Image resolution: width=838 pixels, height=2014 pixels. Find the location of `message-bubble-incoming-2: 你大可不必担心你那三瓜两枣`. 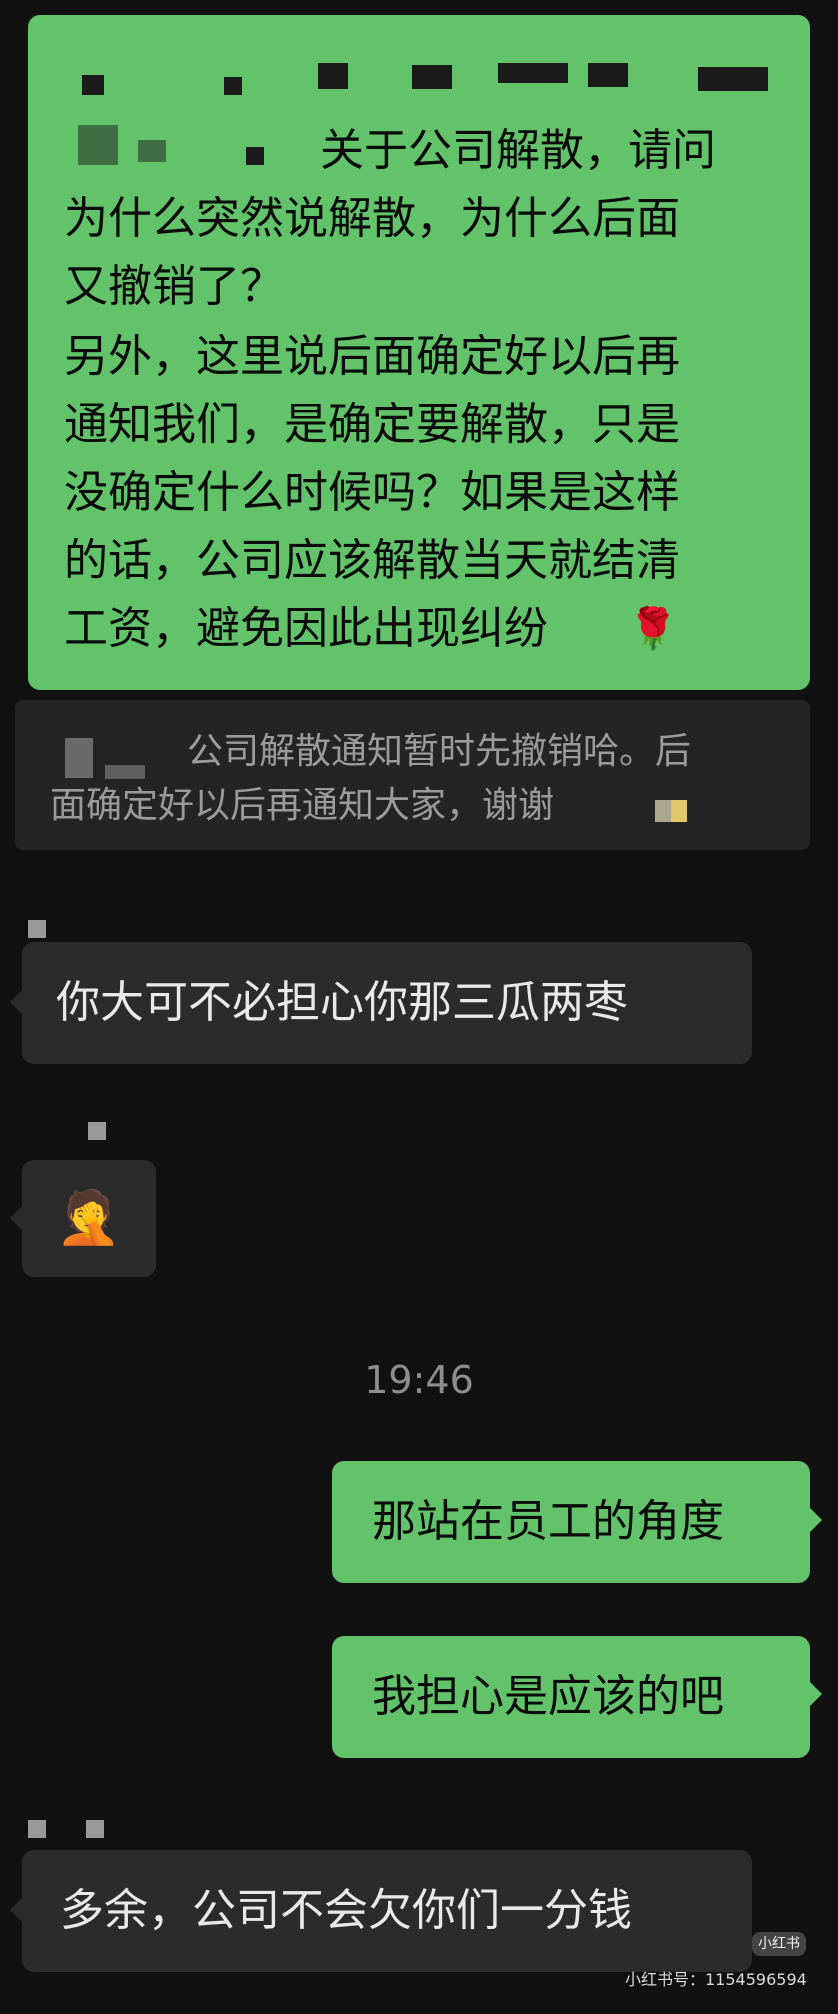

message-bubble-incoming-2: 你大可不必担心你那三瓜两枣 is located at coordinates (387, 1003).